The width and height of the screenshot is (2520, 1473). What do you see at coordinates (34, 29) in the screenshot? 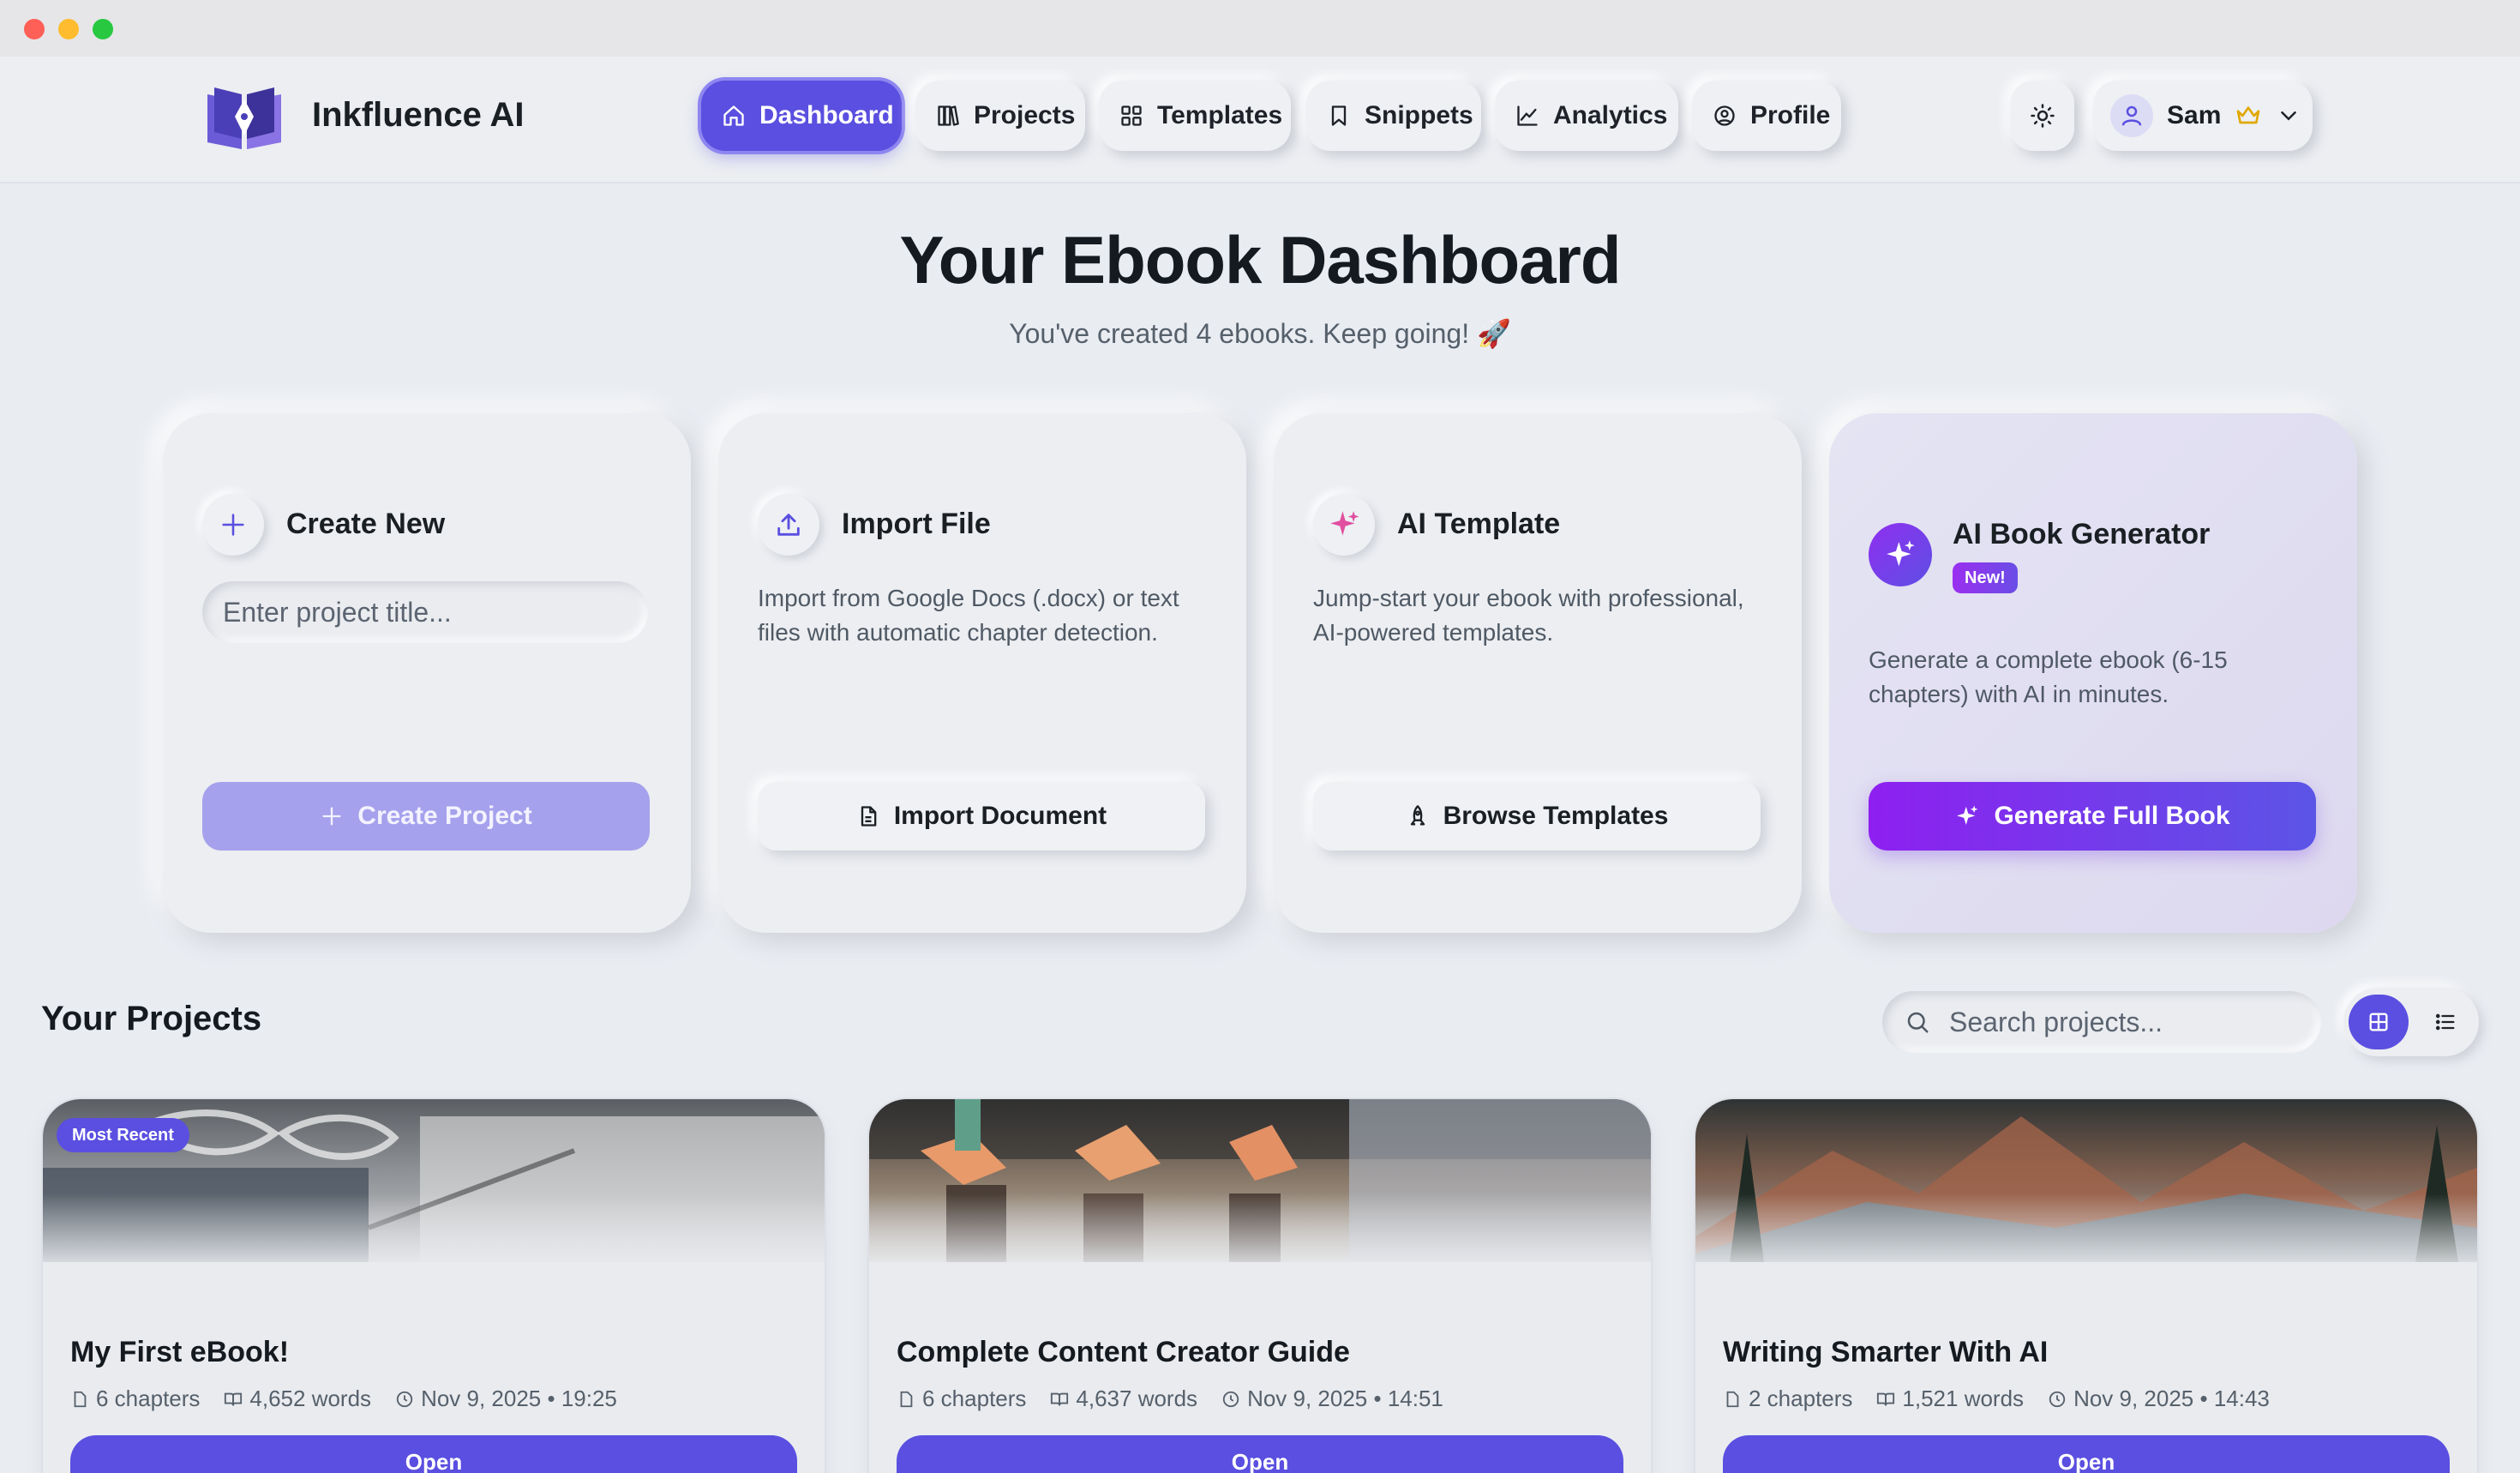
I see `close-window-button` at bounding box center [34, 29].